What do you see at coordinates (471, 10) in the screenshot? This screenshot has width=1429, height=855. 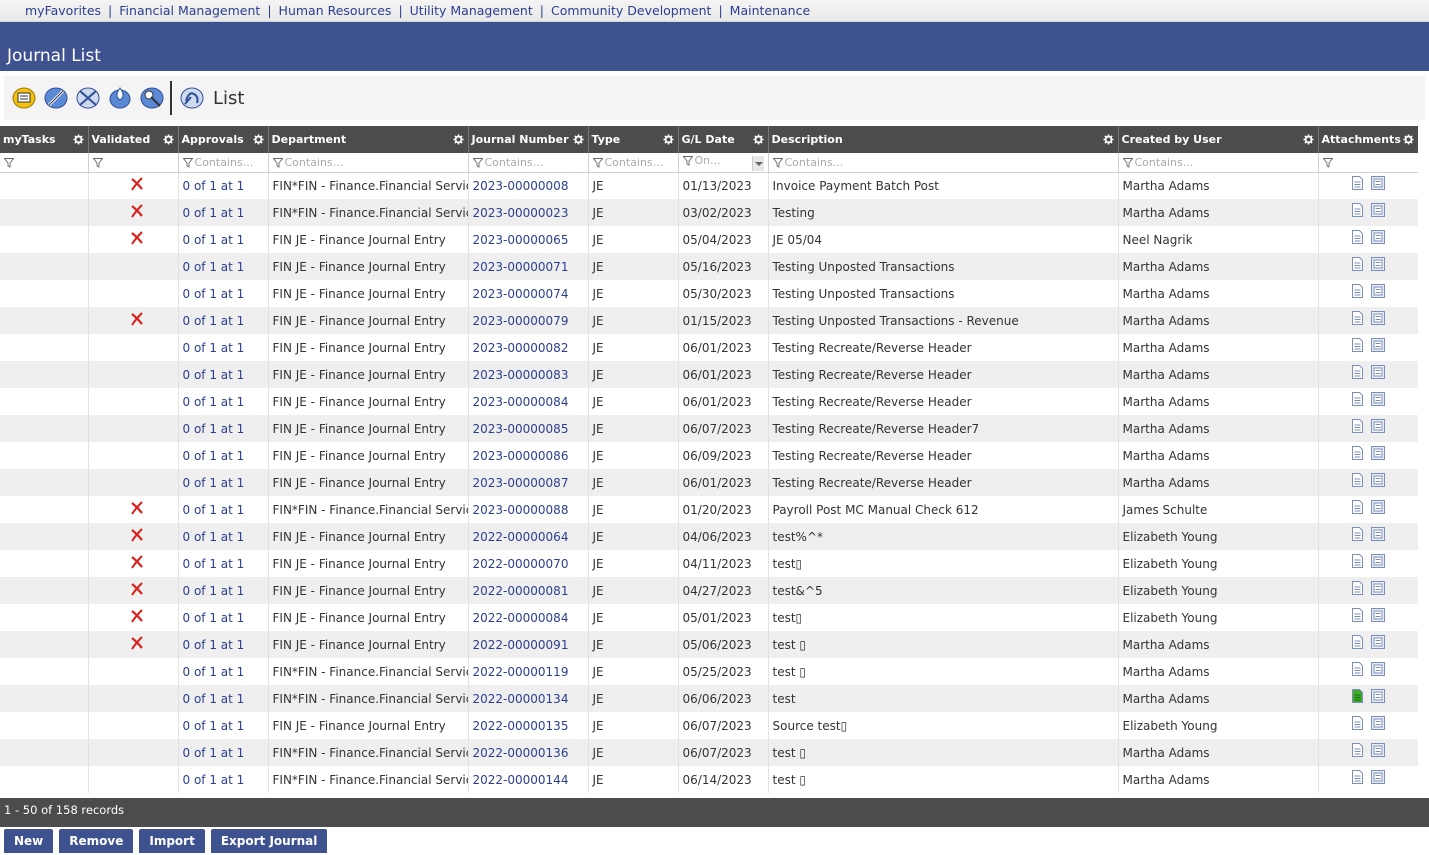 I see `nav-utility-management: Utility Management` at bounding box center [471, 10].